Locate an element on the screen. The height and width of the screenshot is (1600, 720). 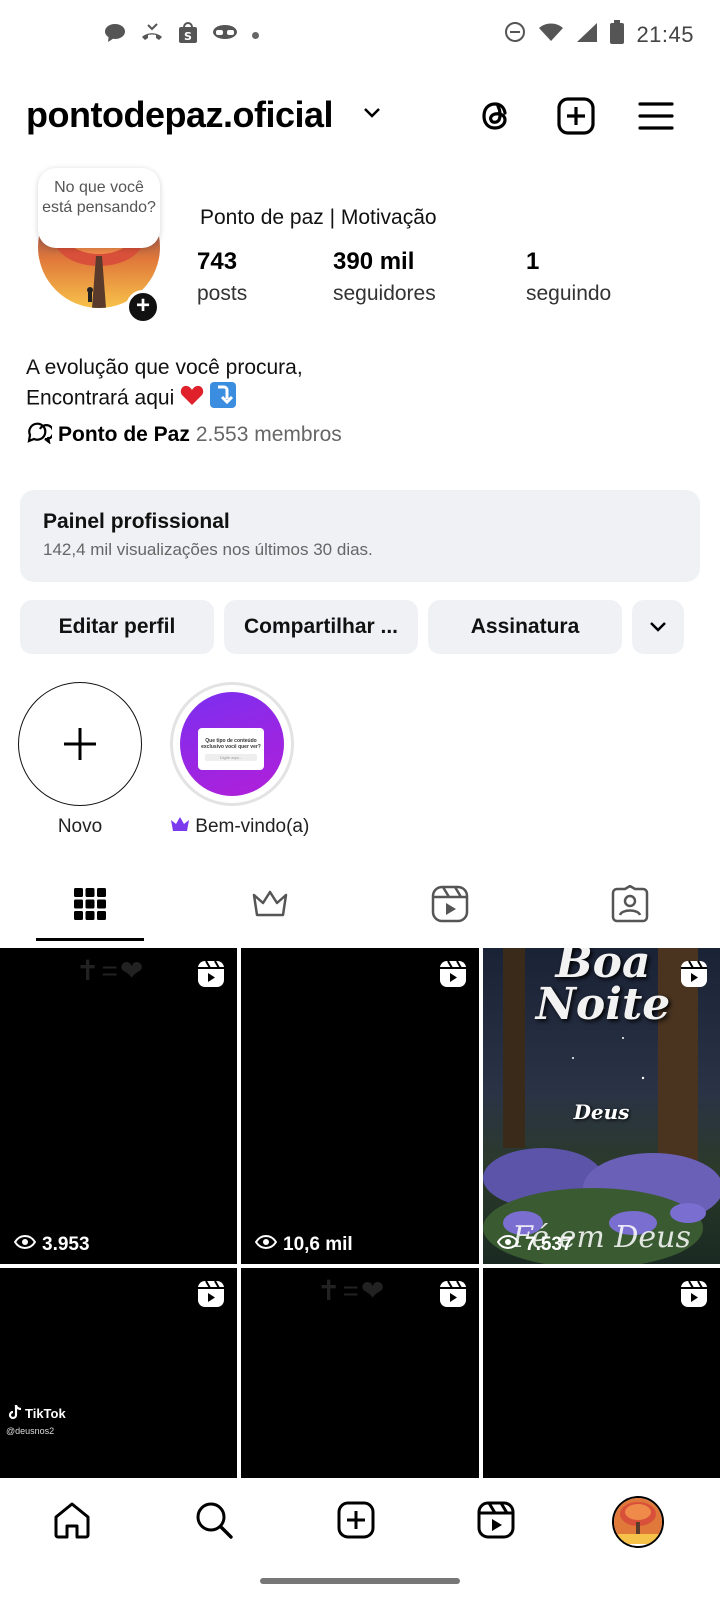
tab-subscribers is located at coordinates (270, 906).